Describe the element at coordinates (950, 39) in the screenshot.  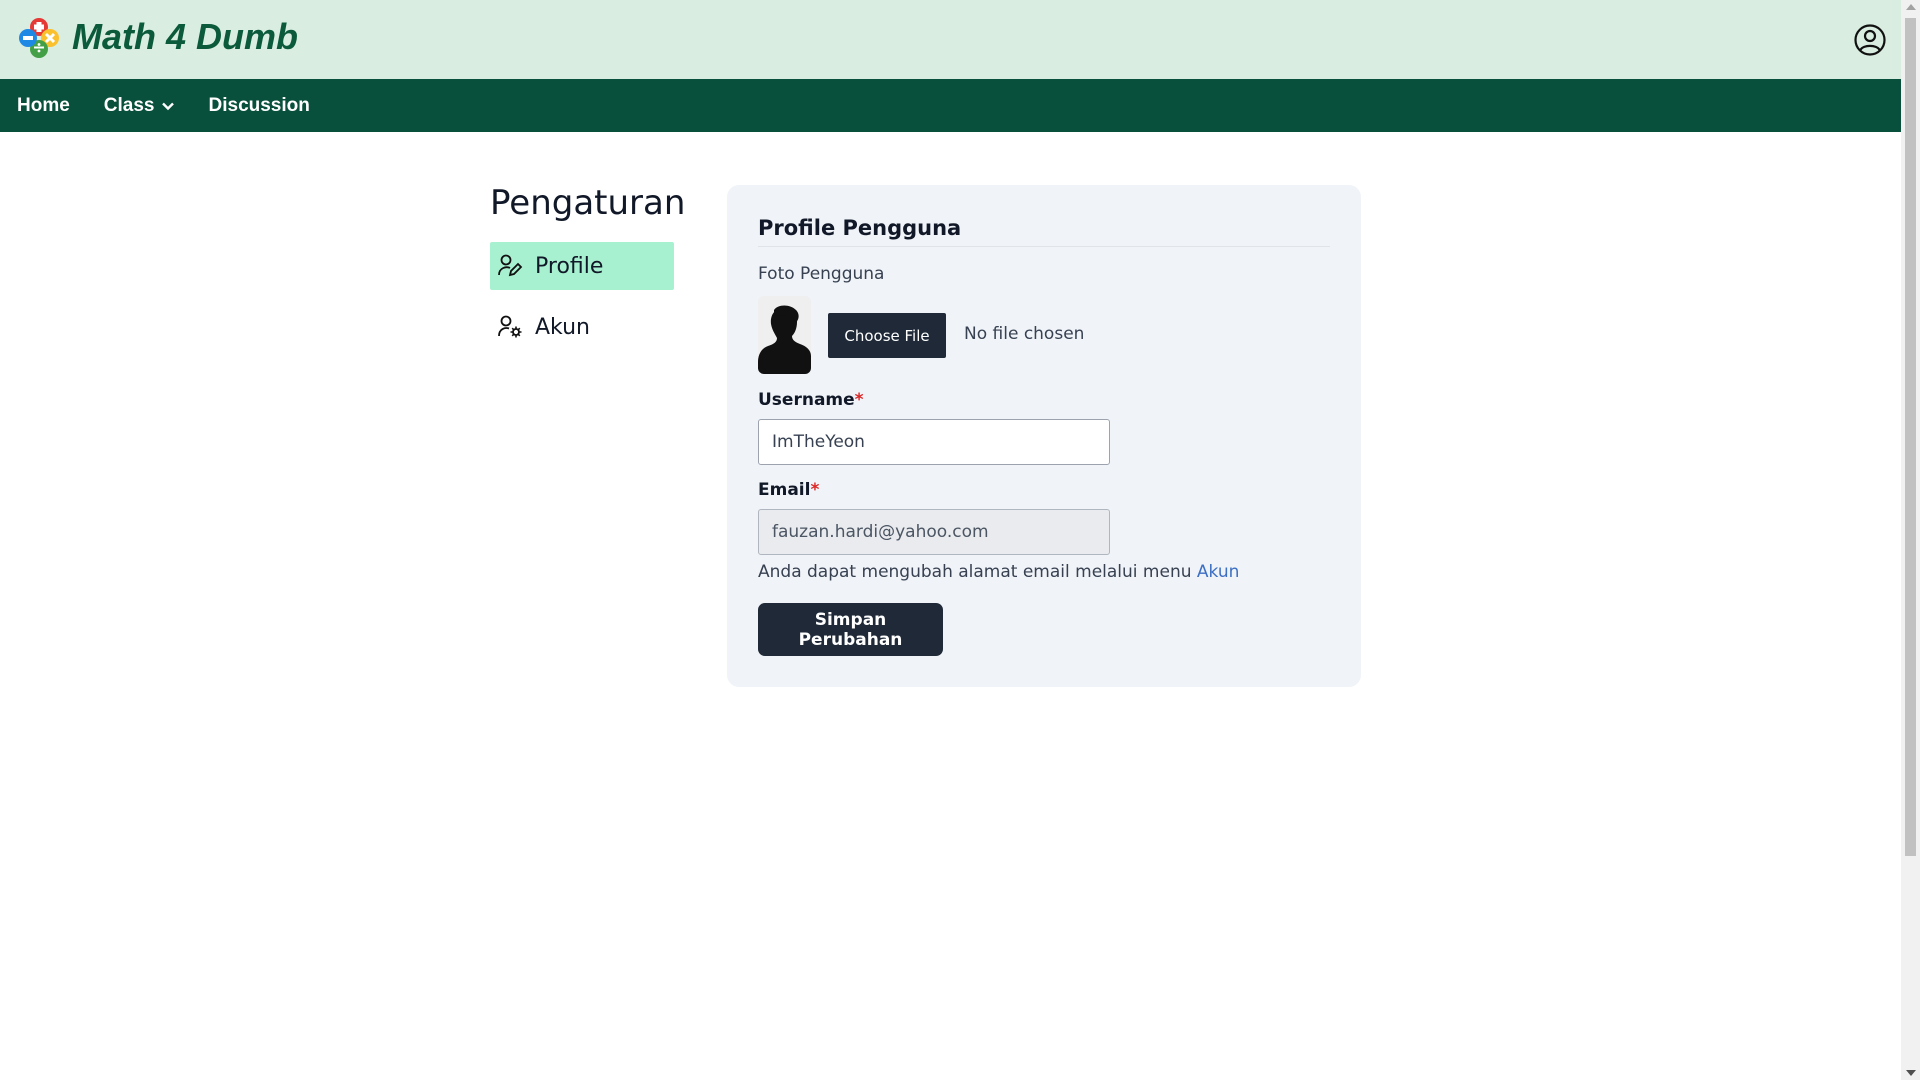
I see `top-header: Math 4 Dumb` at that location.